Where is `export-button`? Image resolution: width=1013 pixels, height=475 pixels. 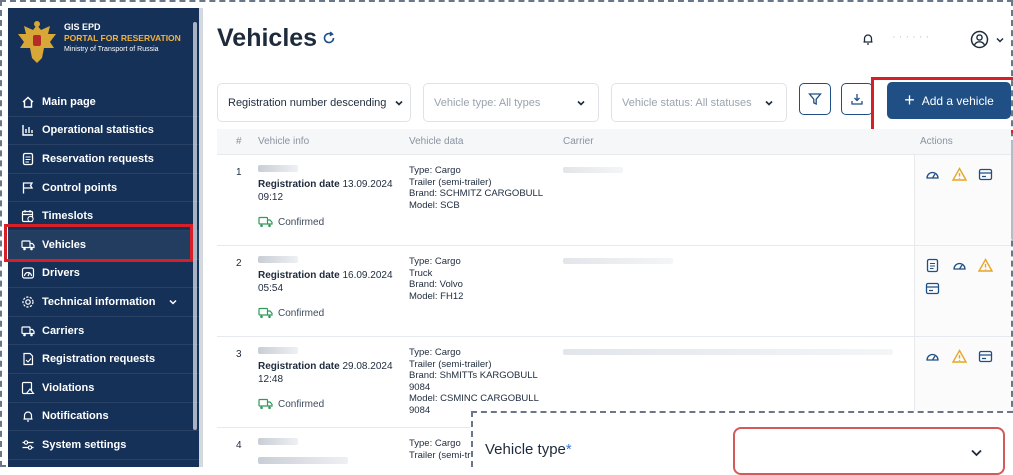
export-button is located at coordinates (857, 99).